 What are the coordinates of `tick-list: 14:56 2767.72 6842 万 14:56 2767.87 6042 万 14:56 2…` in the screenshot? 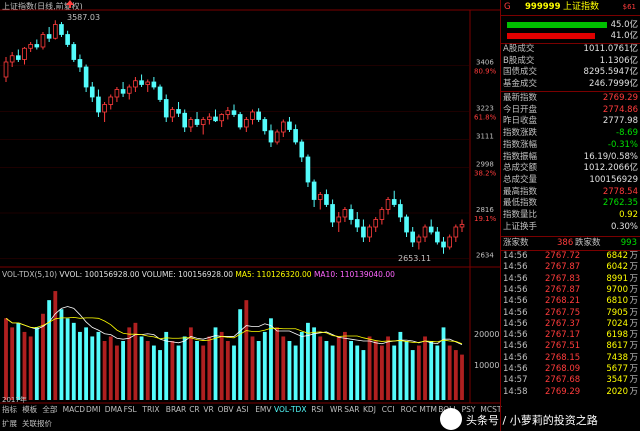 It's located at (570, 326).